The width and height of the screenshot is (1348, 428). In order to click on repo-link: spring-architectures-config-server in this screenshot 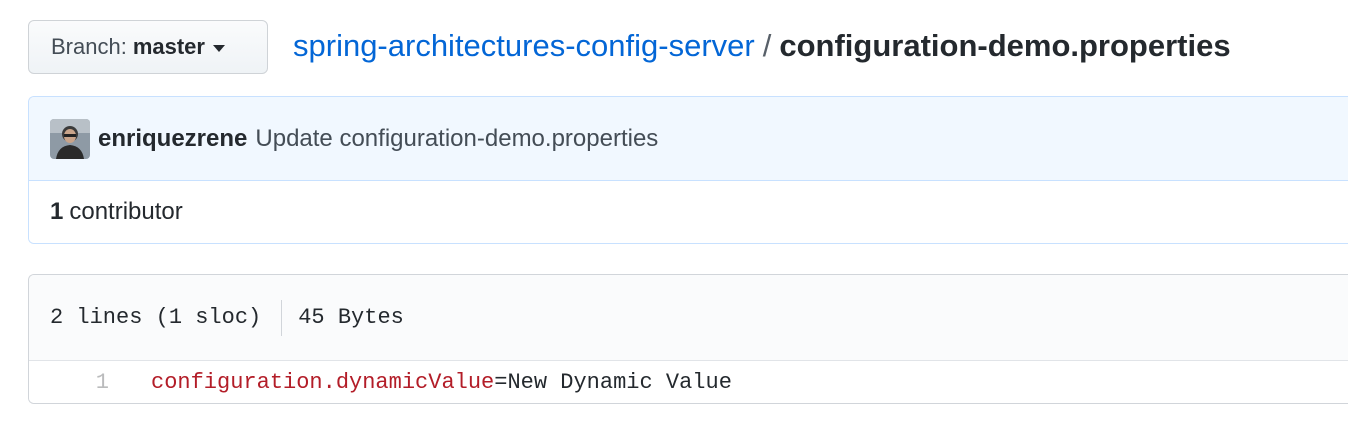, I will do `click(524, 45)`.